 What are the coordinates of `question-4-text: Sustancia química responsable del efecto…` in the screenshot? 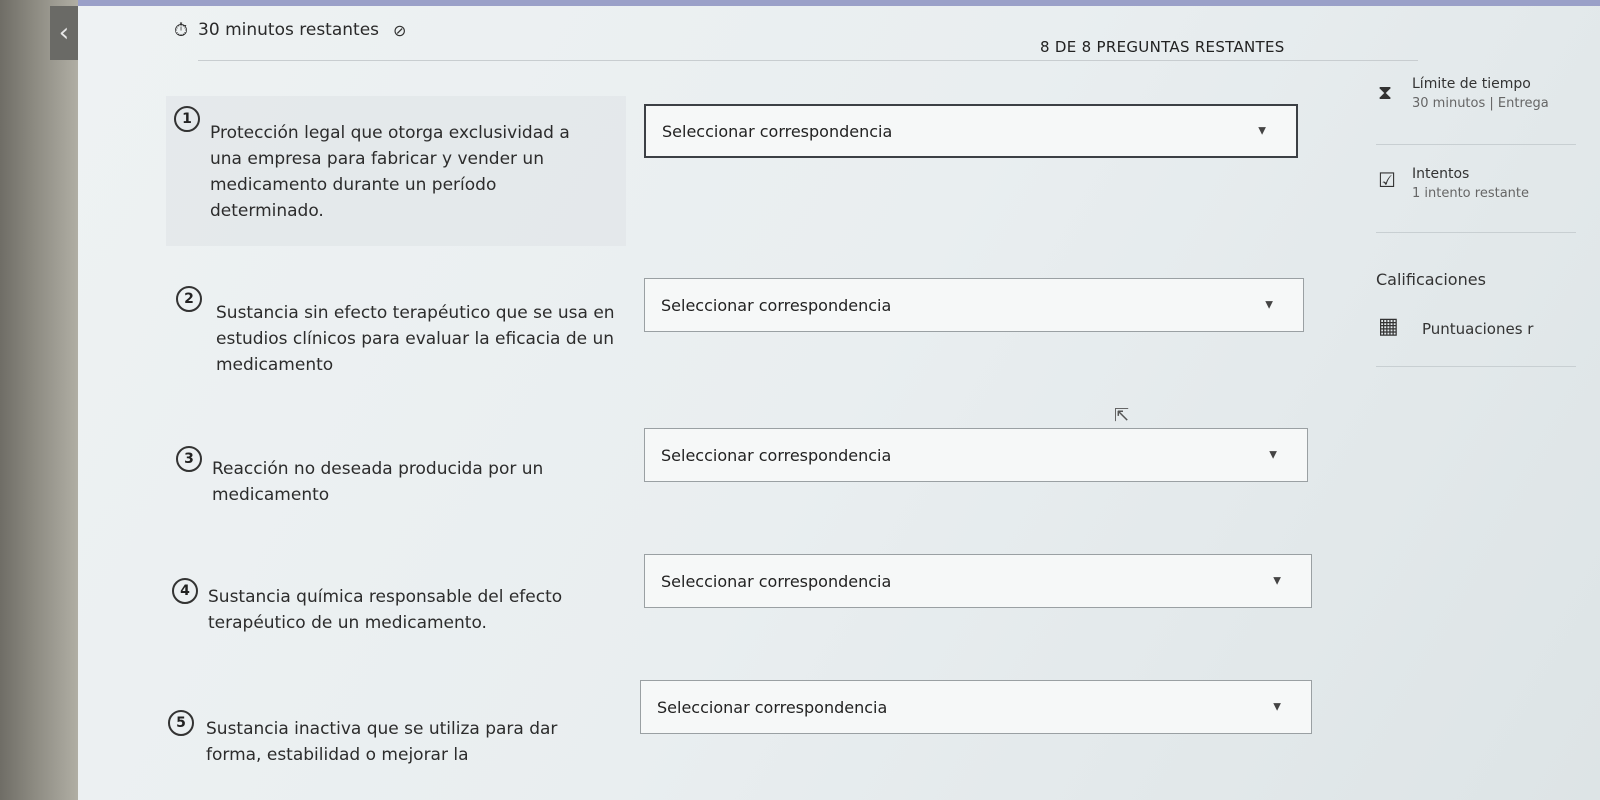 It's located at (385, 610).